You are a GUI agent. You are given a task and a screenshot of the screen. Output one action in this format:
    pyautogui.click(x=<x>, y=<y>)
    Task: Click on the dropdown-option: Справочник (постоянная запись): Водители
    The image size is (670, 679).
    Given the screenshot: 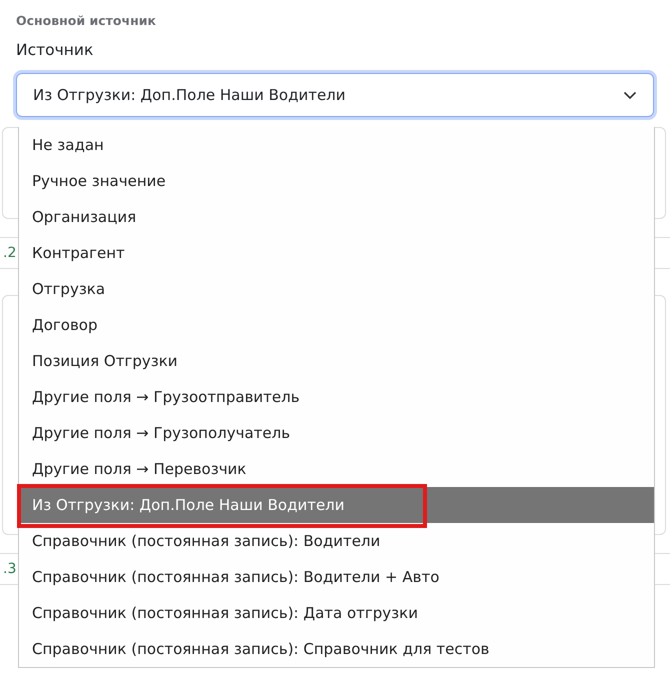 What is the action you would take?
    pyautogui.click(x=336, y=541)
    